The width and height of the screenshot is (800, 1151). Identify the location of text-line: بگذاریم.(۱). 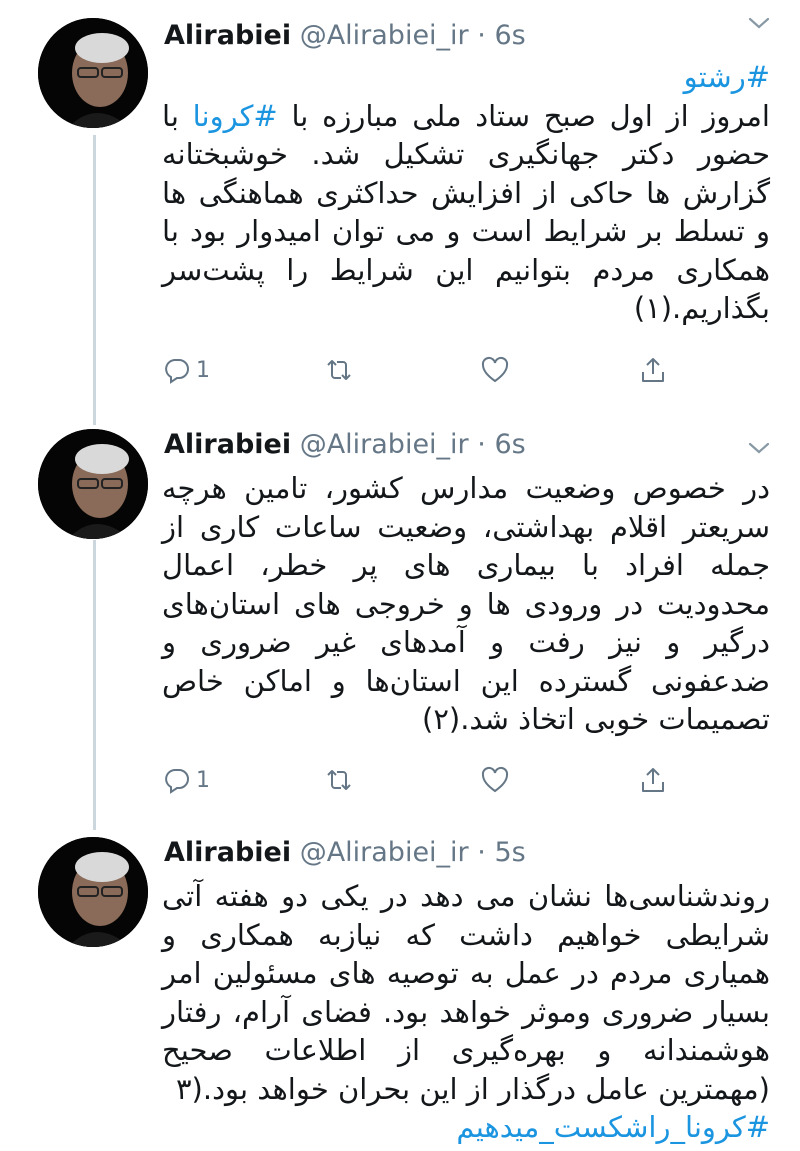
(701, 308).